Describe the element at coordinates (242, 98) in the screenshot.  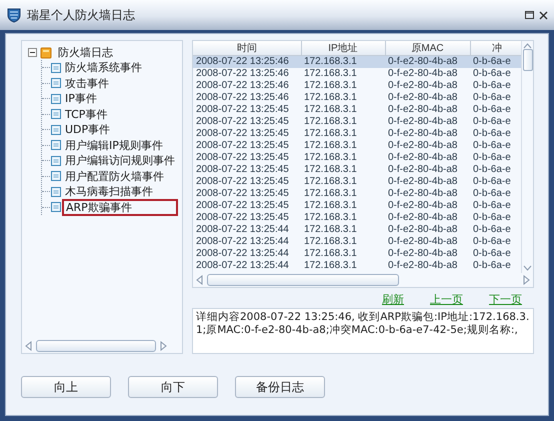
I see `table-cell-text: 2008-07-22 13:25:46` at that location.